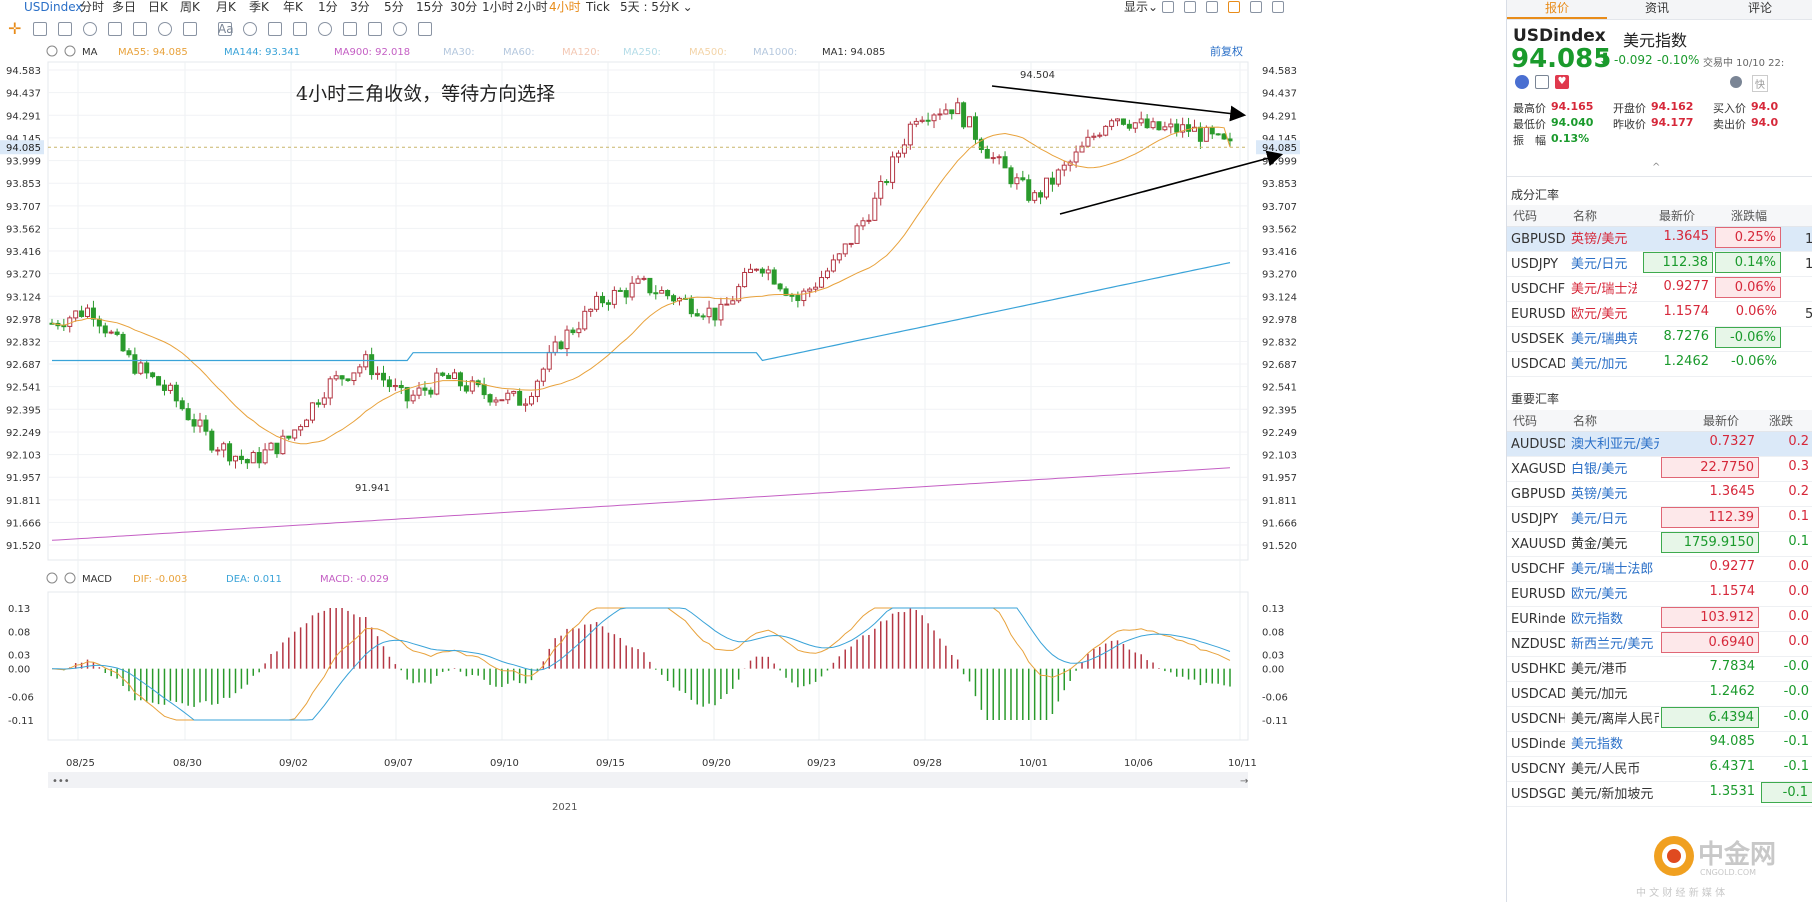 The width and height of the screenshot is (1812, 902). I want to click on row-price: 112.38, so click(1678, 262).